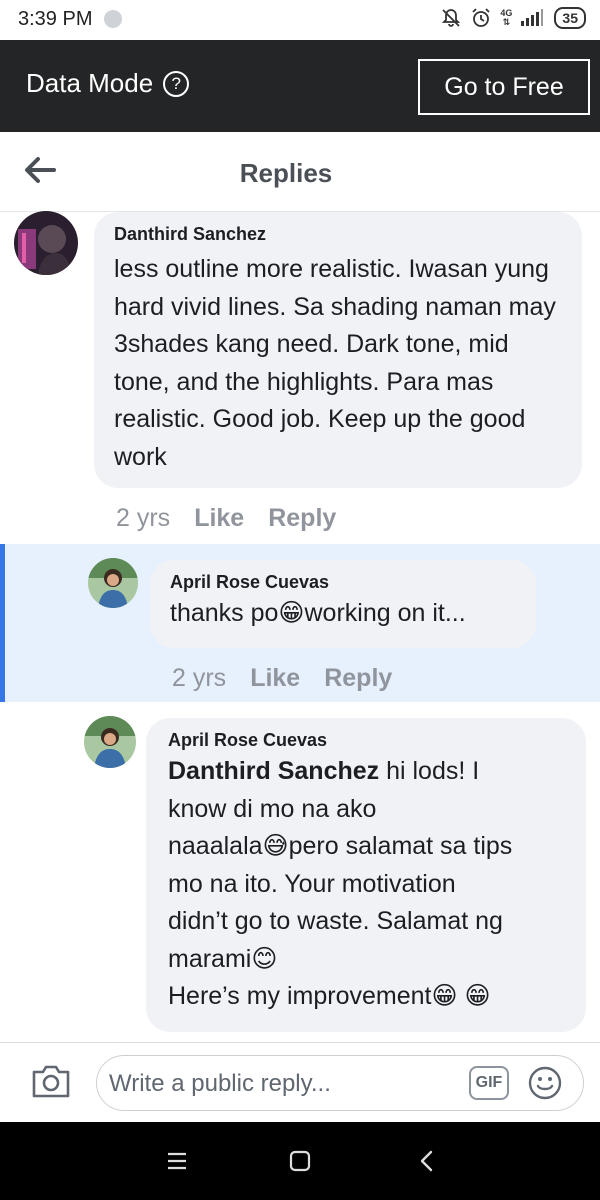 This screenshot has height=1200, width=600. What do you see at coordinates (504, 87) in the screenshot?
I see `go-to-free-button: Go to Free` at bounding box center [504, 87].